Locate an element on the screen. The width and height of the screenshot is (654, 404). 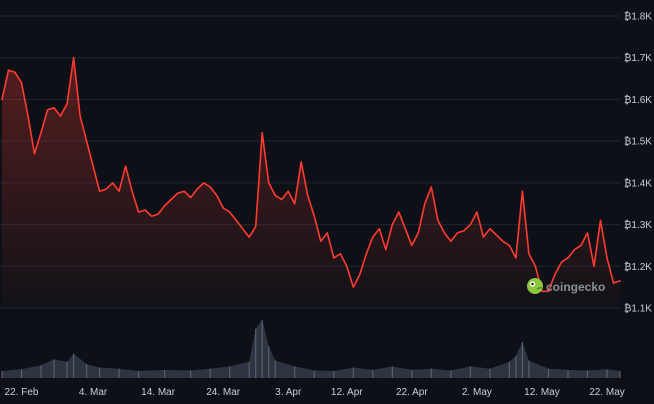
y-tick-label: ₿1.8K is located at coordinates (638, 17).